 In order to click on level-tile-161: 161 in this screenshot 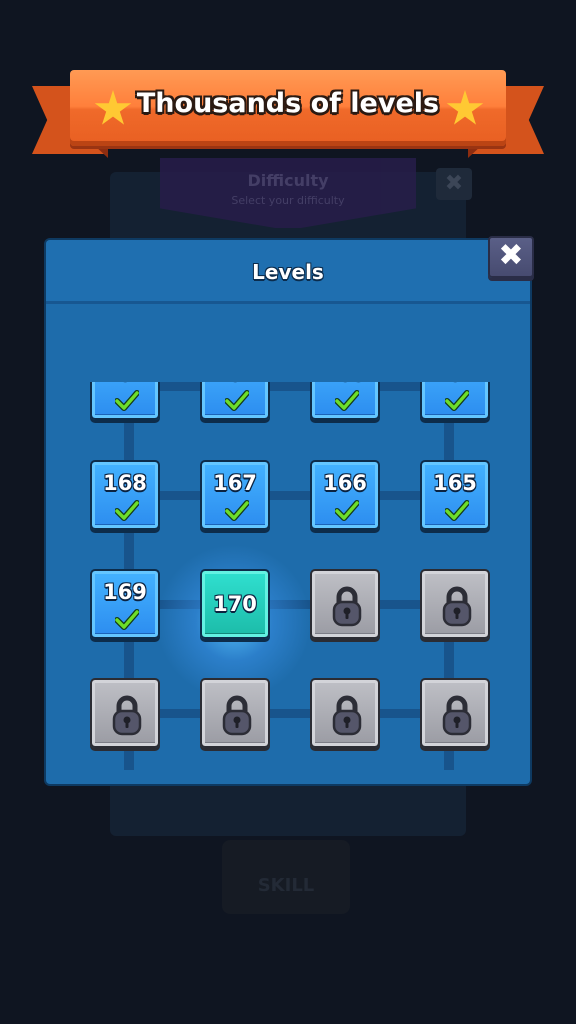, I will do `click(125, 401)`.